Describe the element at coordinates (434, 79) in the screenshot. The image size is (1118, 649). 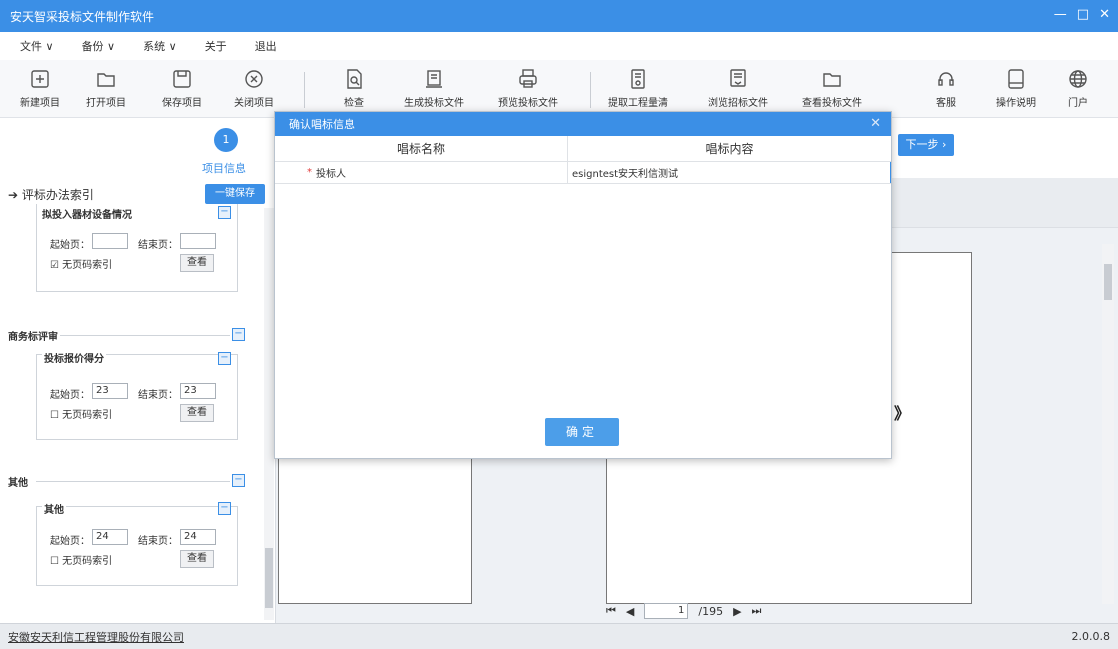
I see `printer-doc-icon` at that location.